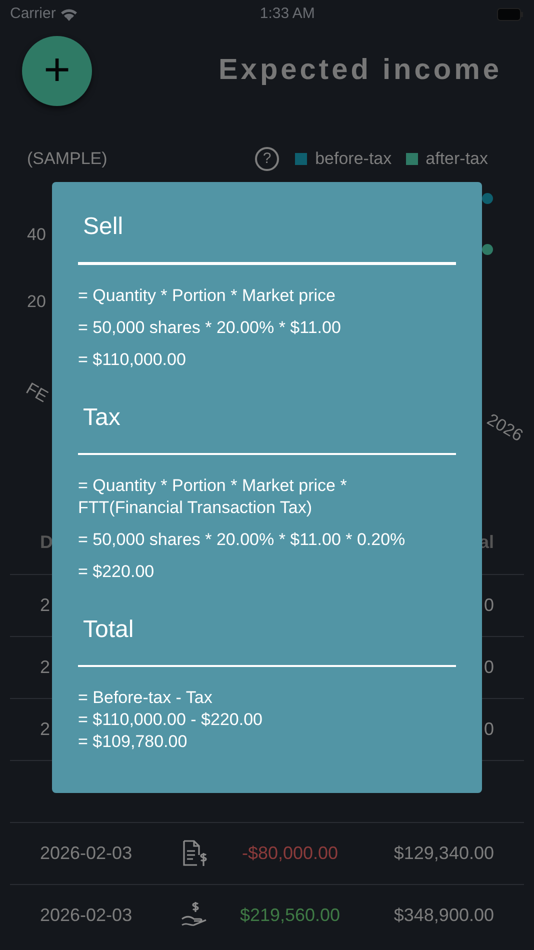 The width and height of the screenshot is (534, 950). What do you see at coordinates (102, 418) in the screenshot?
I see `section-title: Tax` at bounding box center [102, 418].